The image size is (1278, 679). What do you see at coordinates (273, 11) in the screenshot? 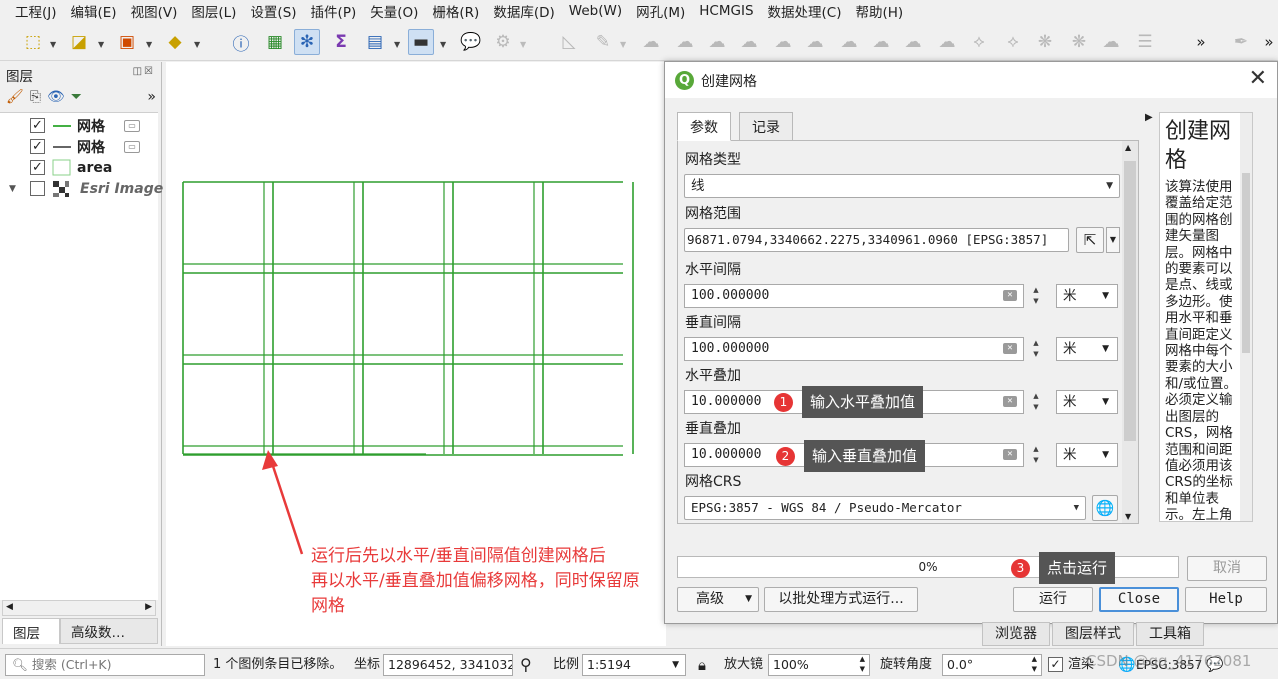
I see `menu-settings: 设置(S)` at bounding box center [273, 11].